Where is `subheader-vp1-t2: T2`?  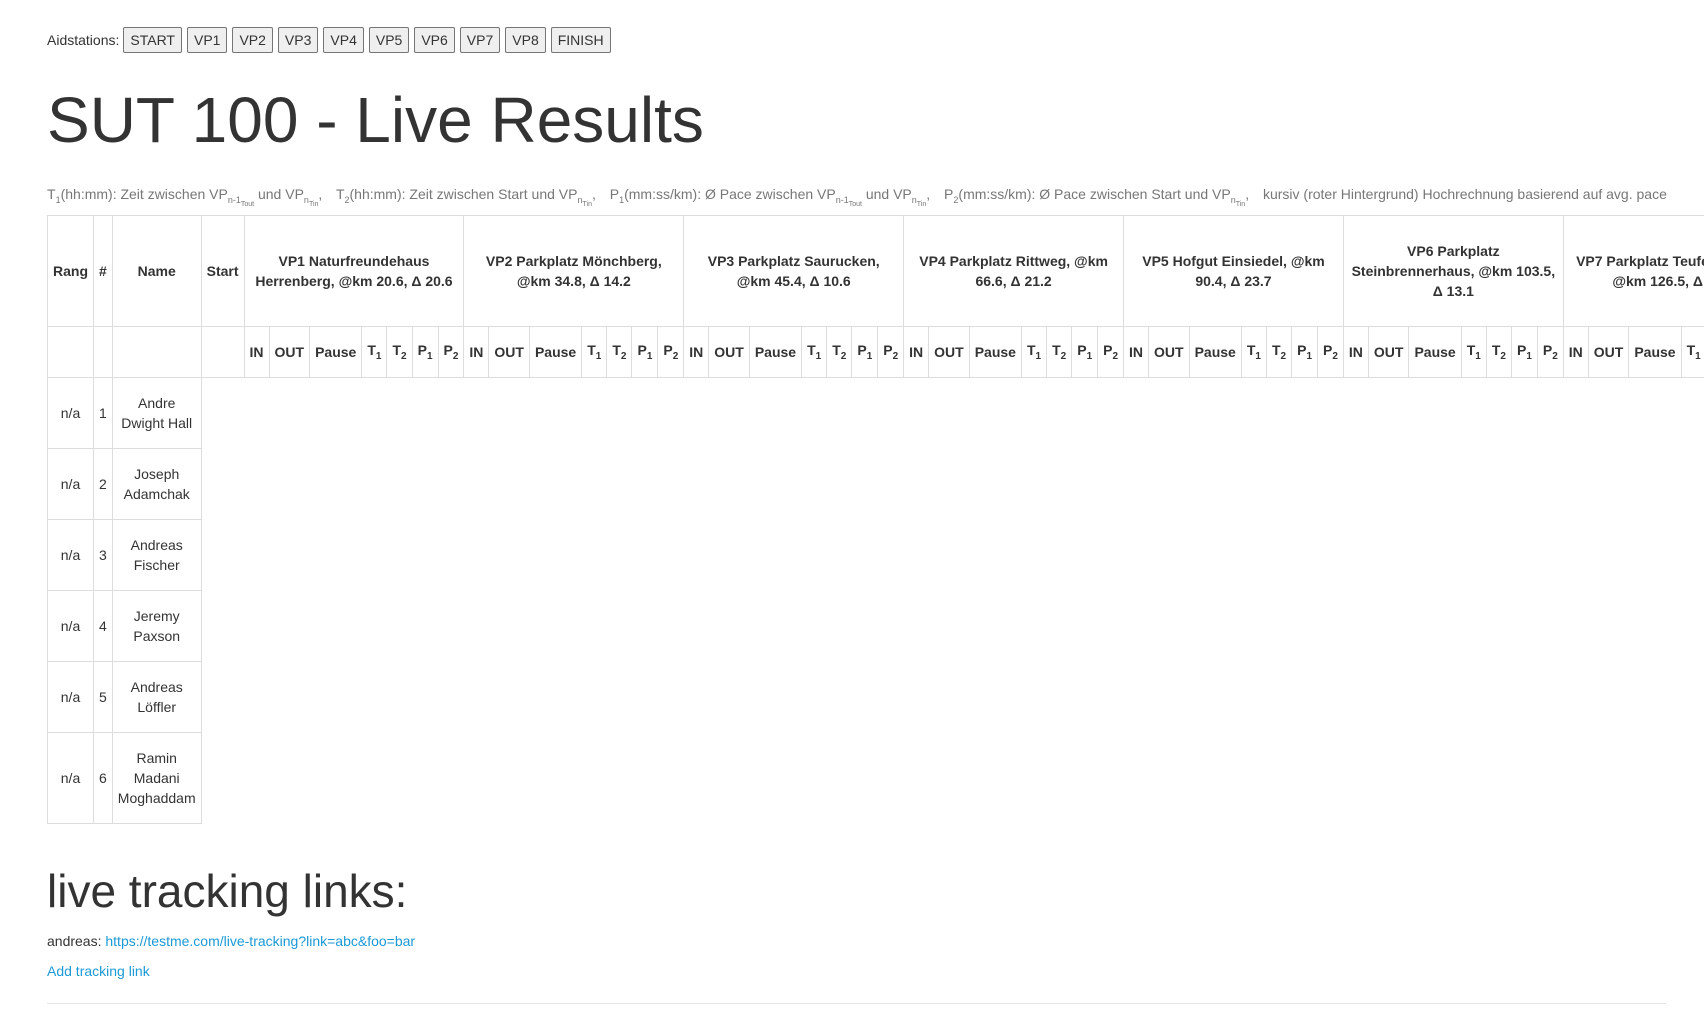
subheader-vp1-t2: T2 is located at coordinates (399, 352).